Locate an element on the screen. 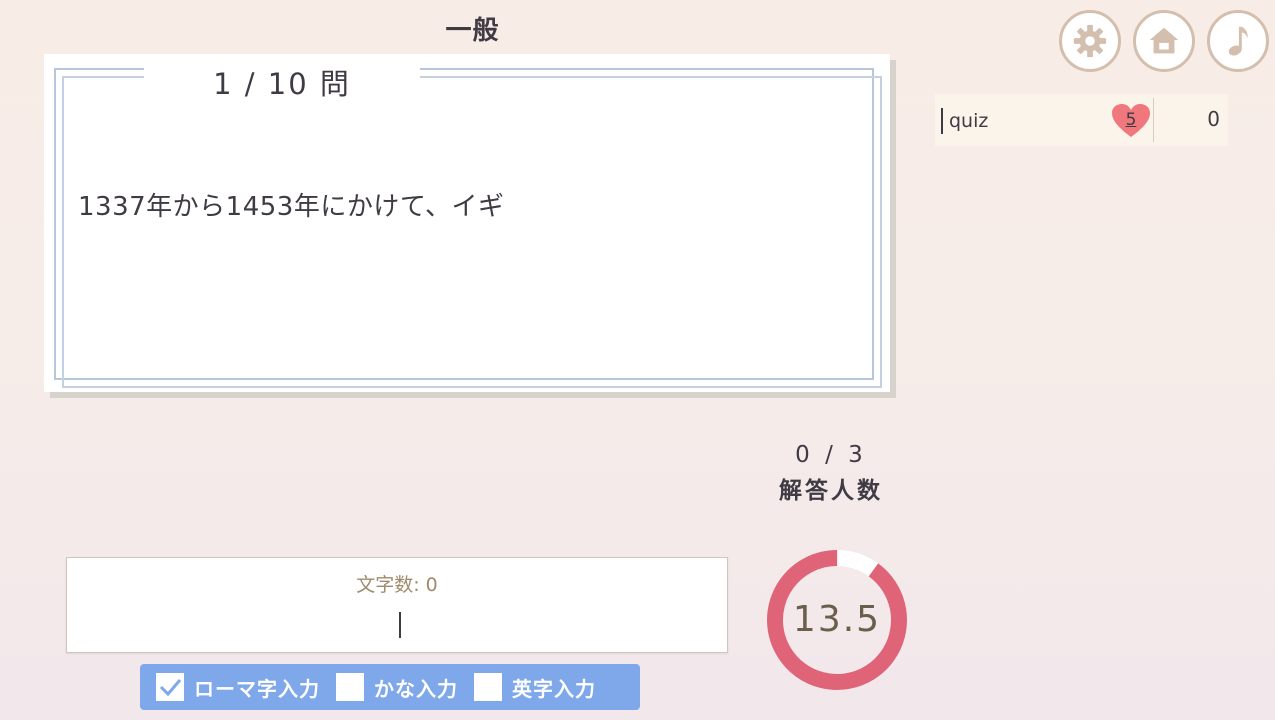 The width and height of the screenshot is (1275, 720). lives-badge: 5 is located at coordinates (1131, 121).